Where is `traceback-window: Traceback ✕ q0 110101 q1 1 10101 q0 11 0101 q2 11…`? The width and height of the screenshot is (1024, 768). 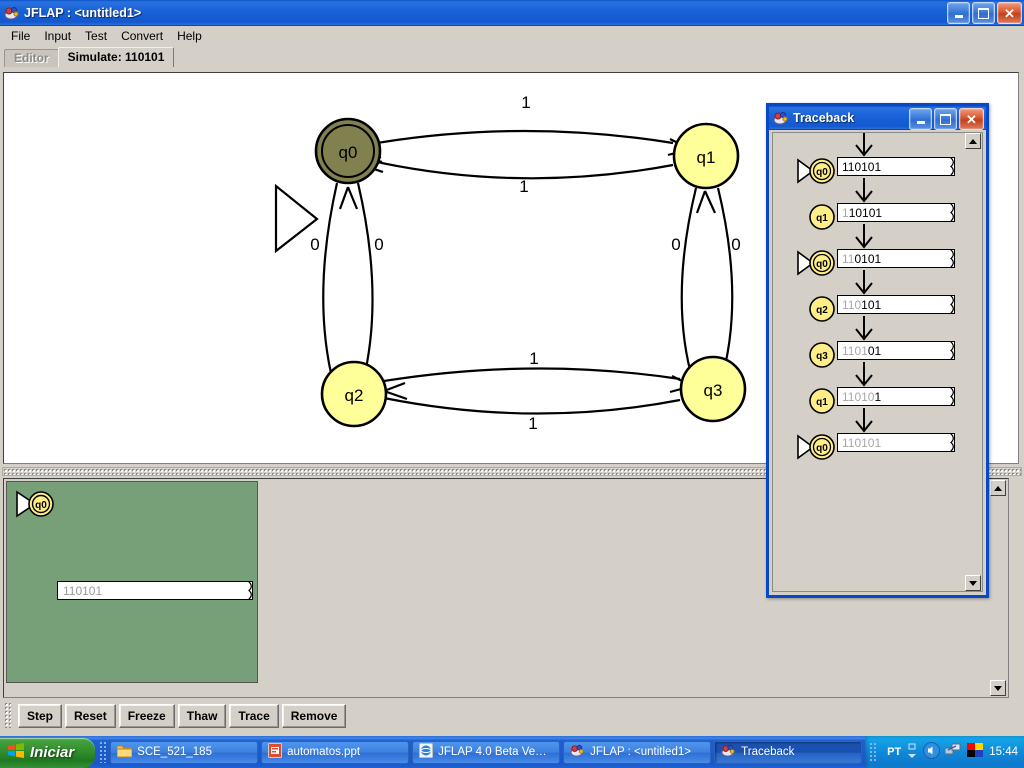
traceback-window: Traceback ✕ q0 110101 q1 1 10101 q0 11 0101 q2 11… is located at coordinates (877, 350).